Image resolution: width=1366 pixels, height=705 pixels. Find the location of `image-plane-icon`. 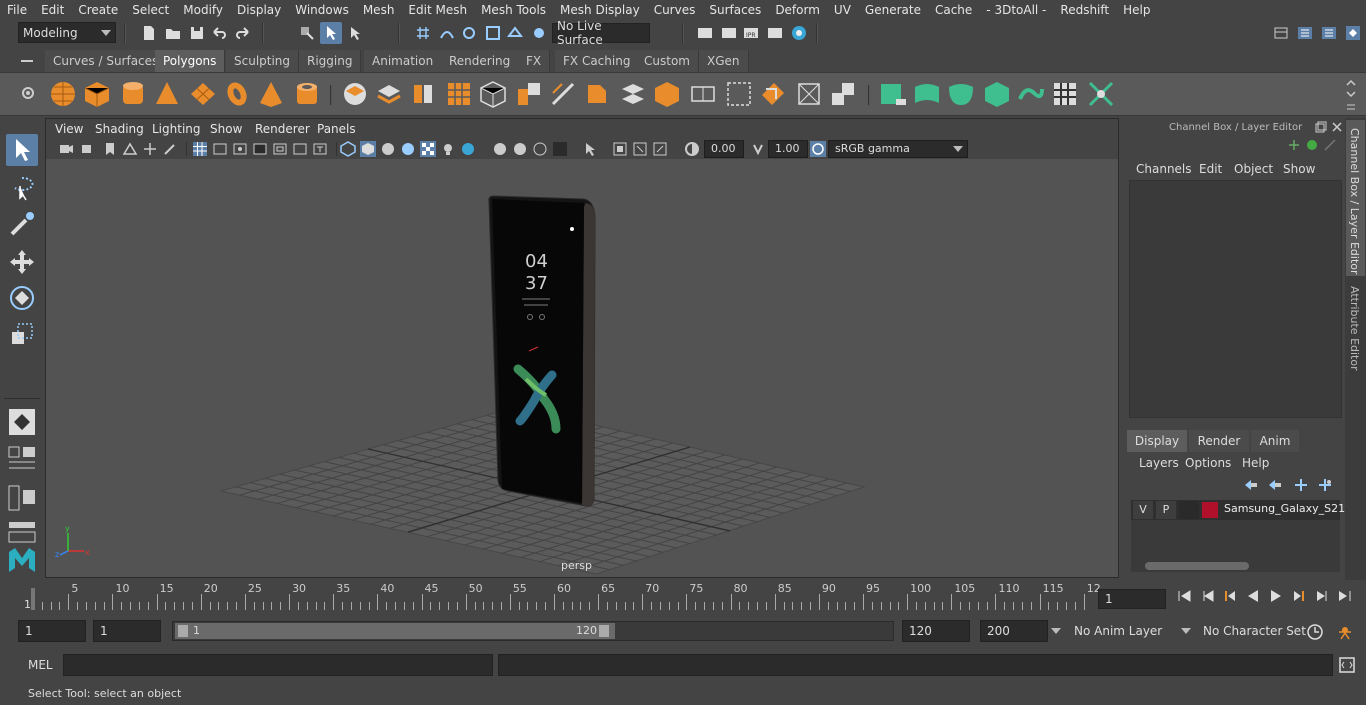

image-plane-icon is located at coordinates (130, 149).